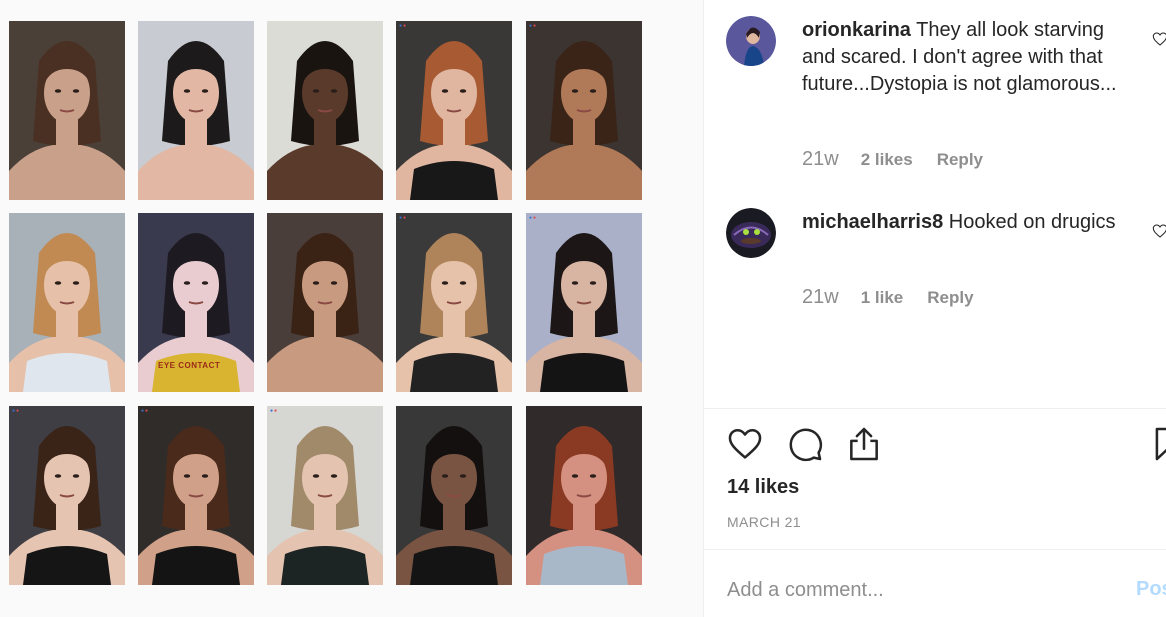 The image size is (1166, 617). I want to click on comment-likes: 2 likes, so click(887, 160).